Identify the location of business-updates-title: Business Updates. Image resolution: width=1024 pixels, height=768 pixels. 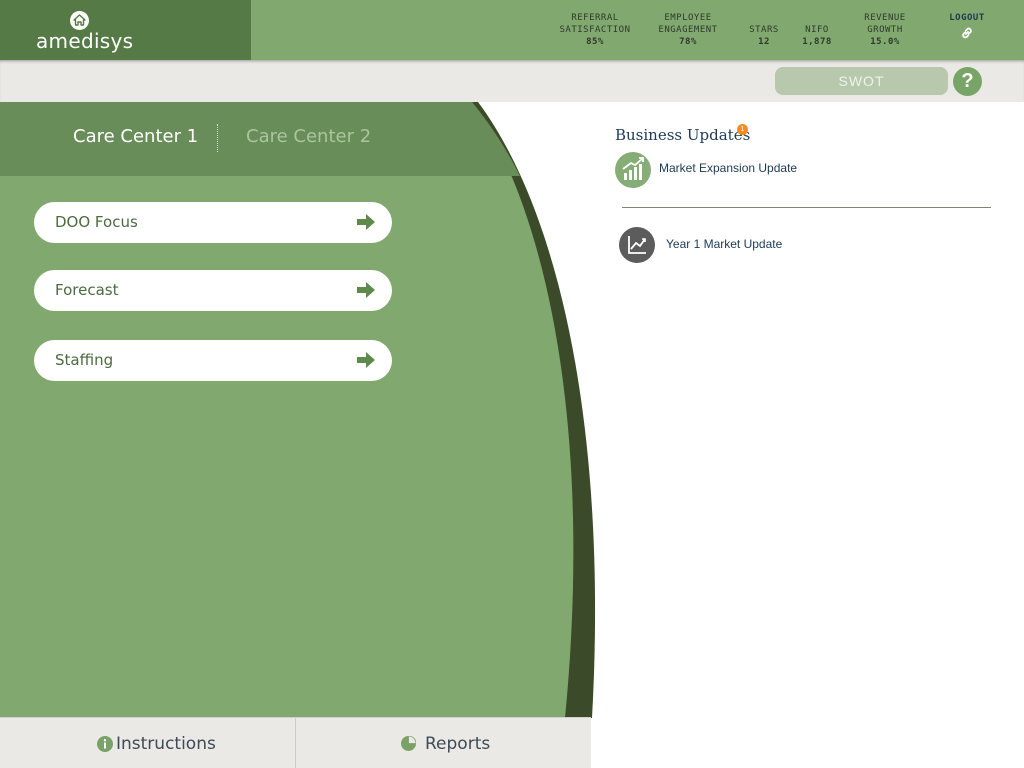
(683, 135).